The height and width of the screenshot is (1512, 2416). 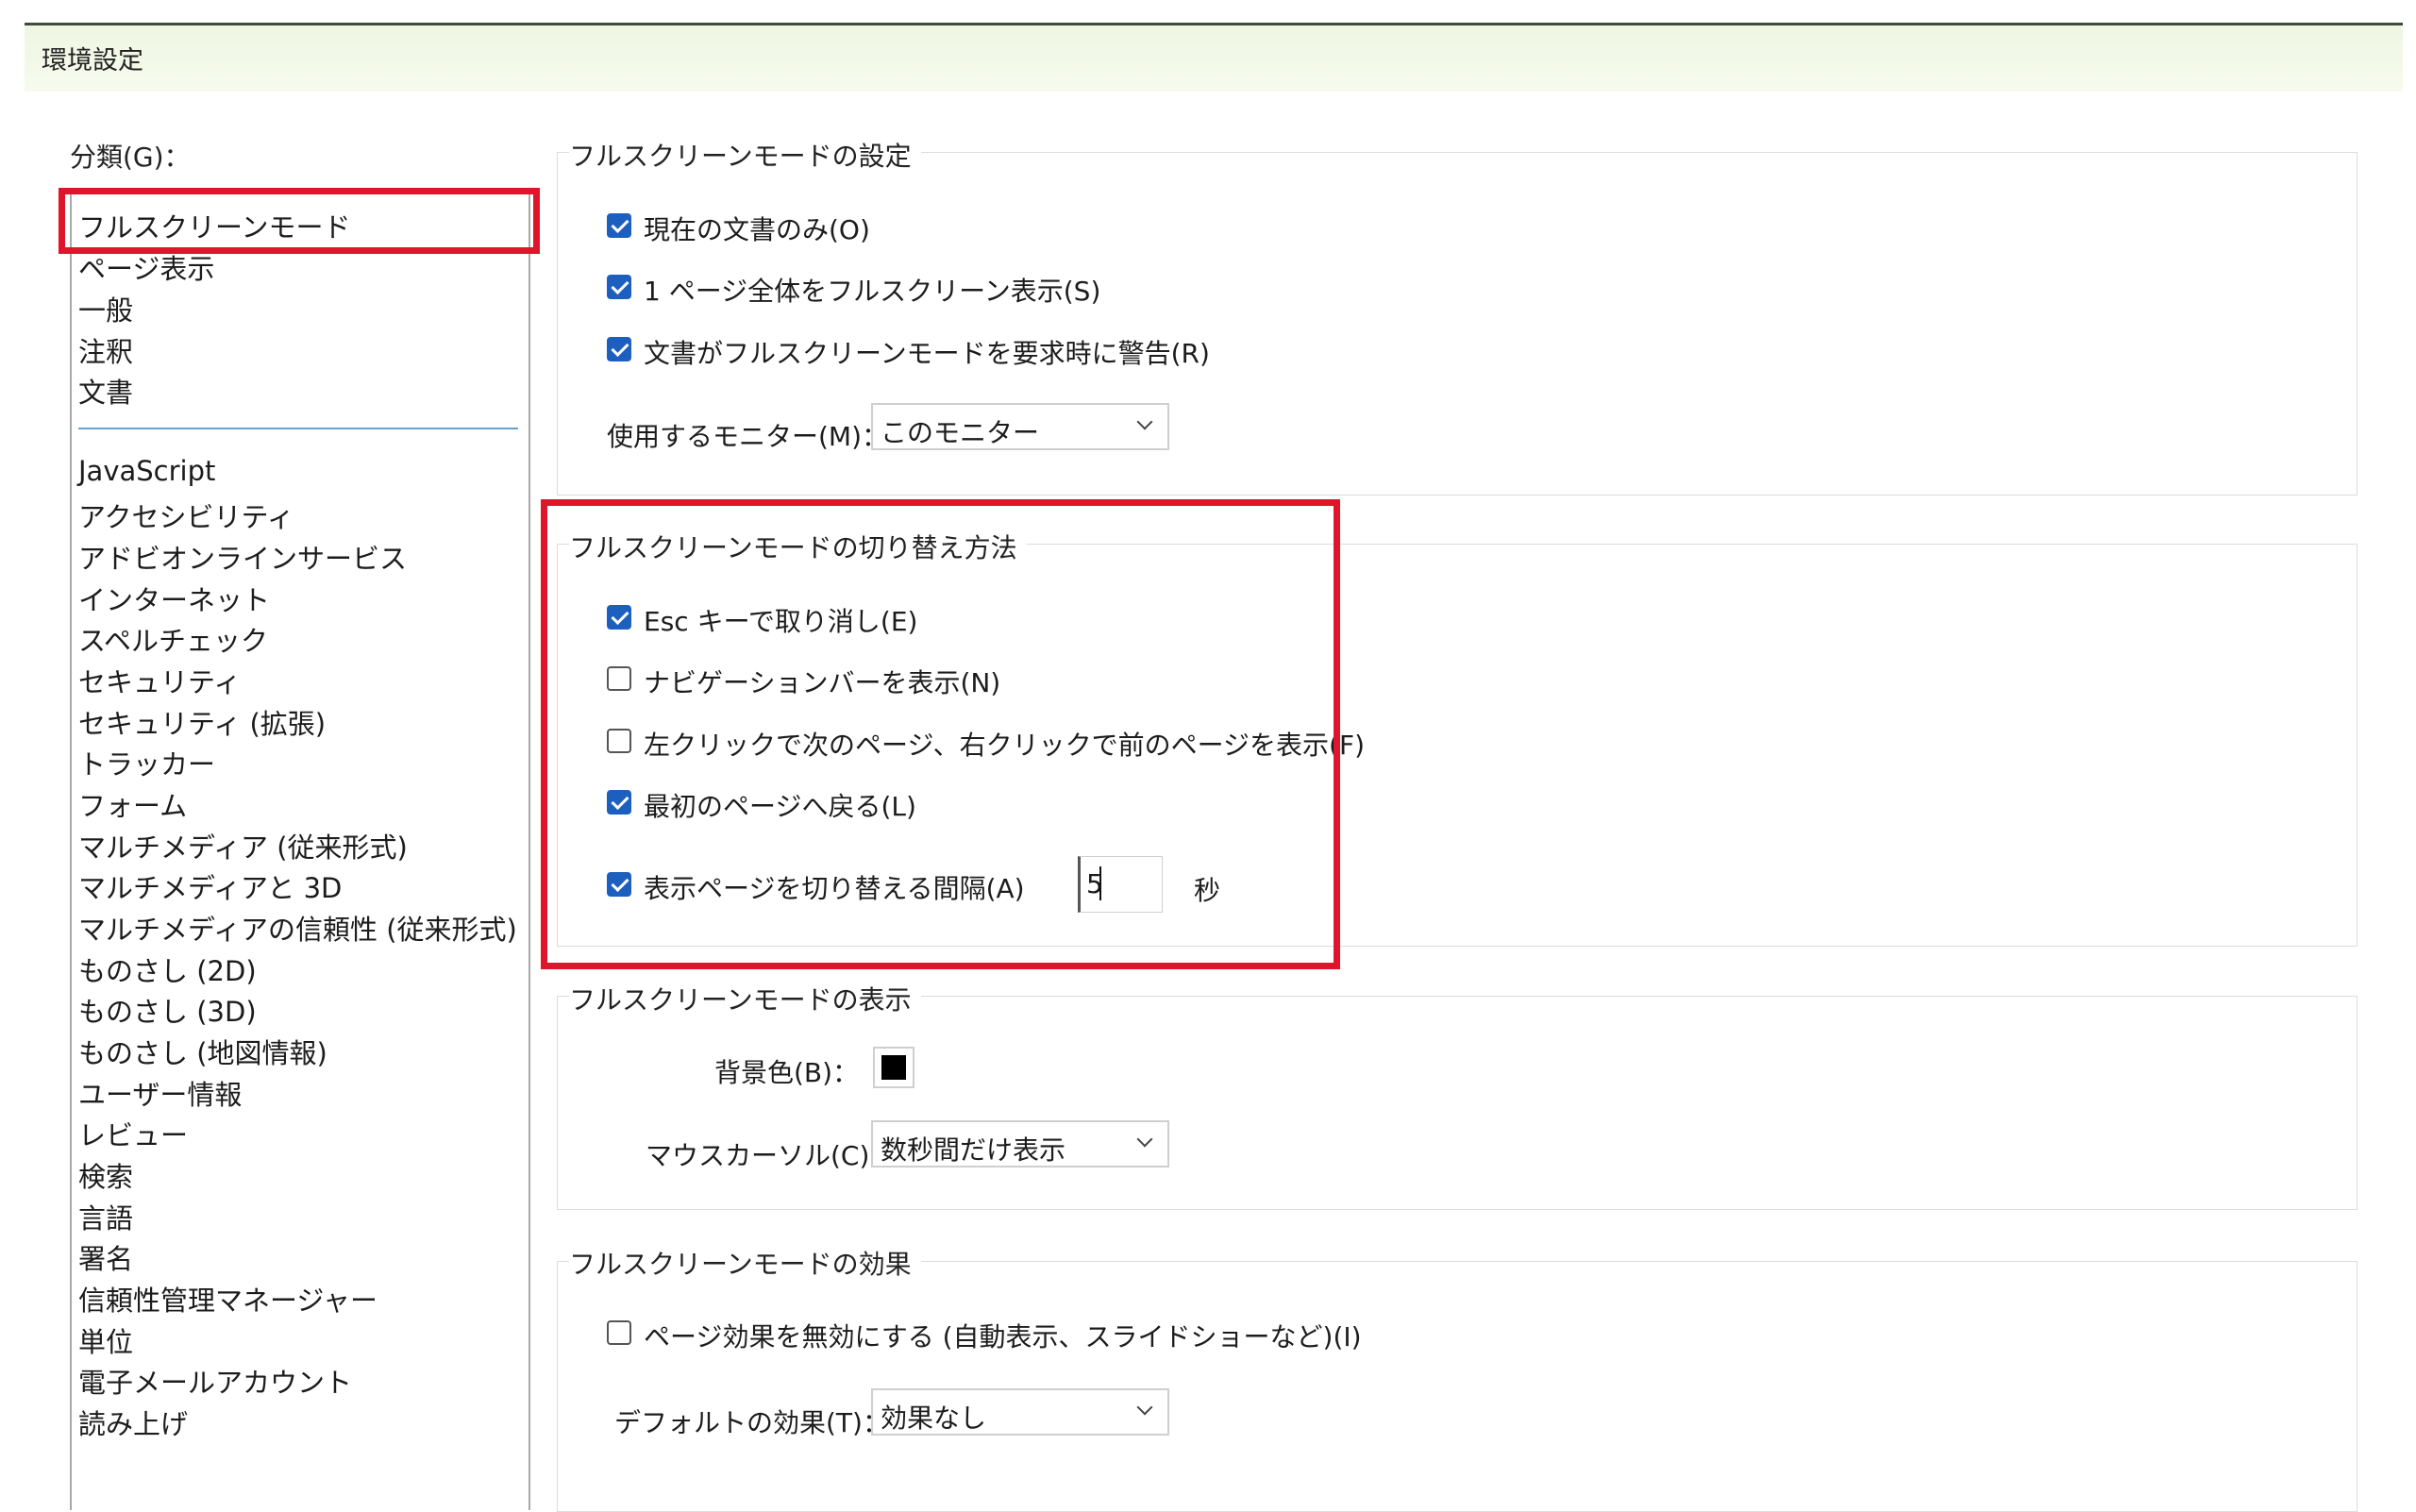 I want to click on category-item-spelling: スペルチェック, so click(x=173, y=639).